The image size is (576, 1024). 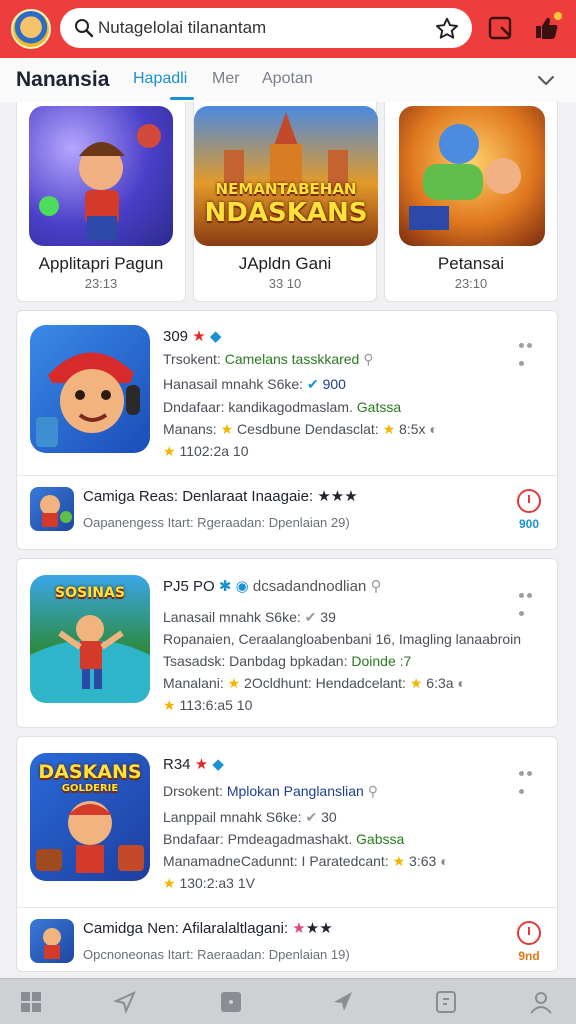 I want to click on manans-score: 8:5x, so click(x=412, y=429).